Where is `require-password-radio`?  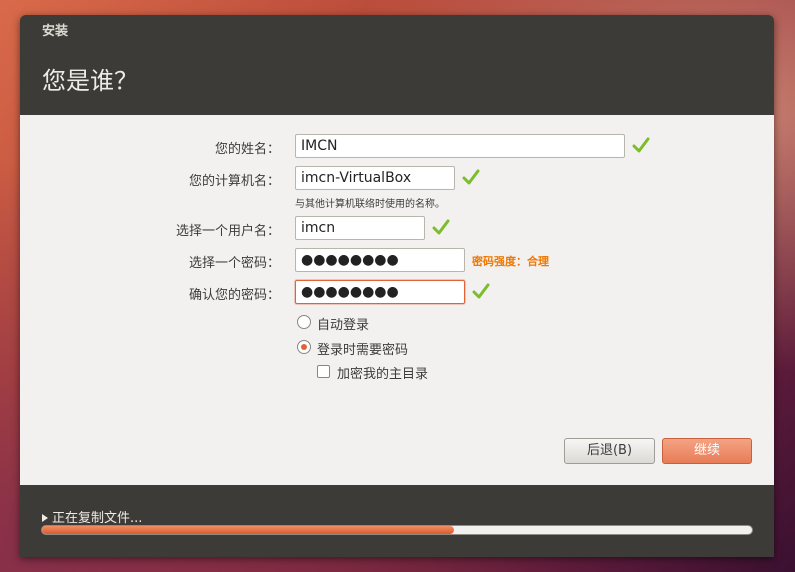 require-password-radio is located at coordinates (304, 347).